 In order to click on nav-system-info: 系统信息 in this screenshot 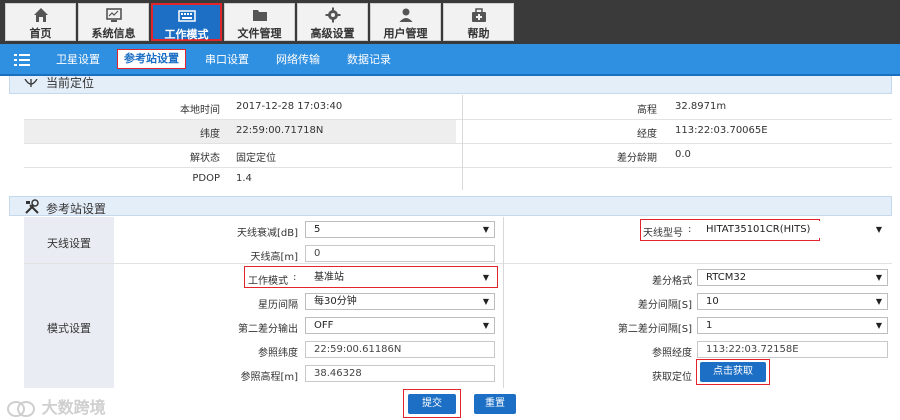, I will do `click(113, 22)`.